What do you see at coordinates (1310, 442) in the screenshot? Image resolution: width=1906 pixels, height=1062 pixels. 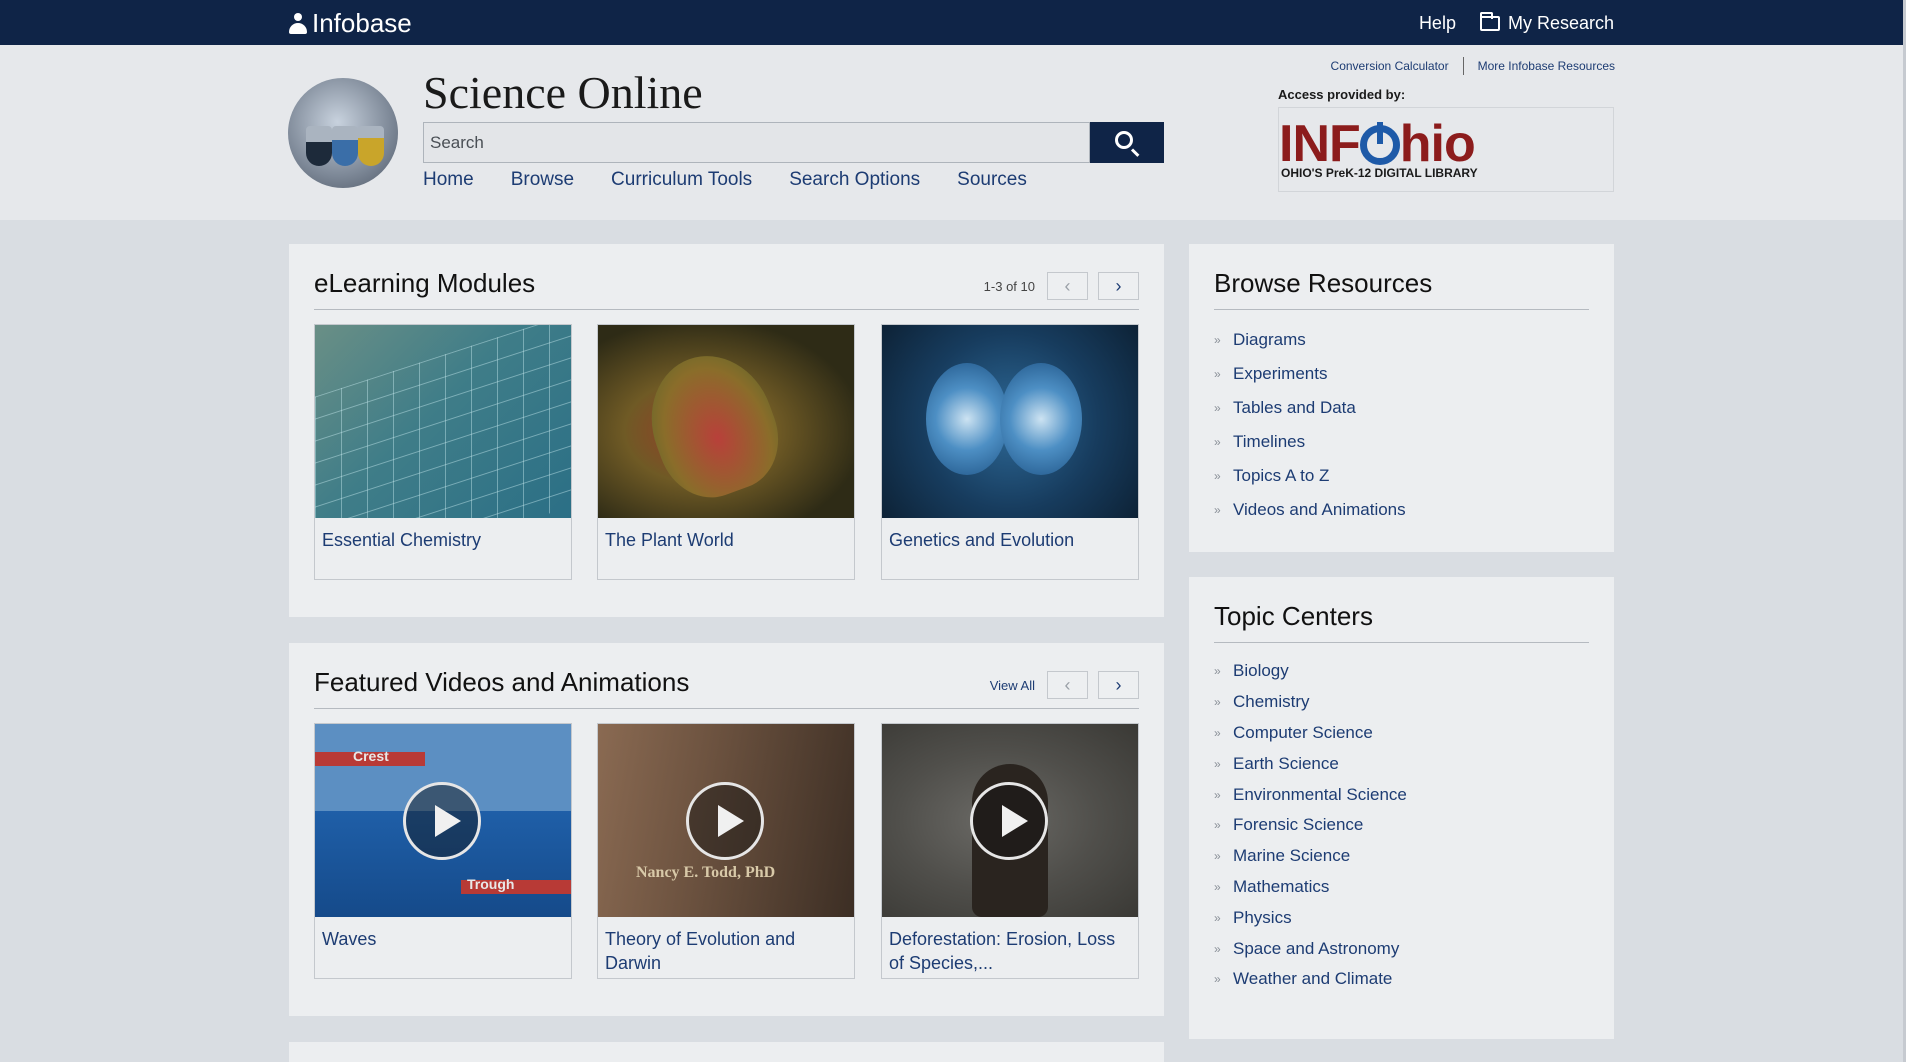 I see `browse-item-timelines: » Timelines` at bounding box center [1310, 442].